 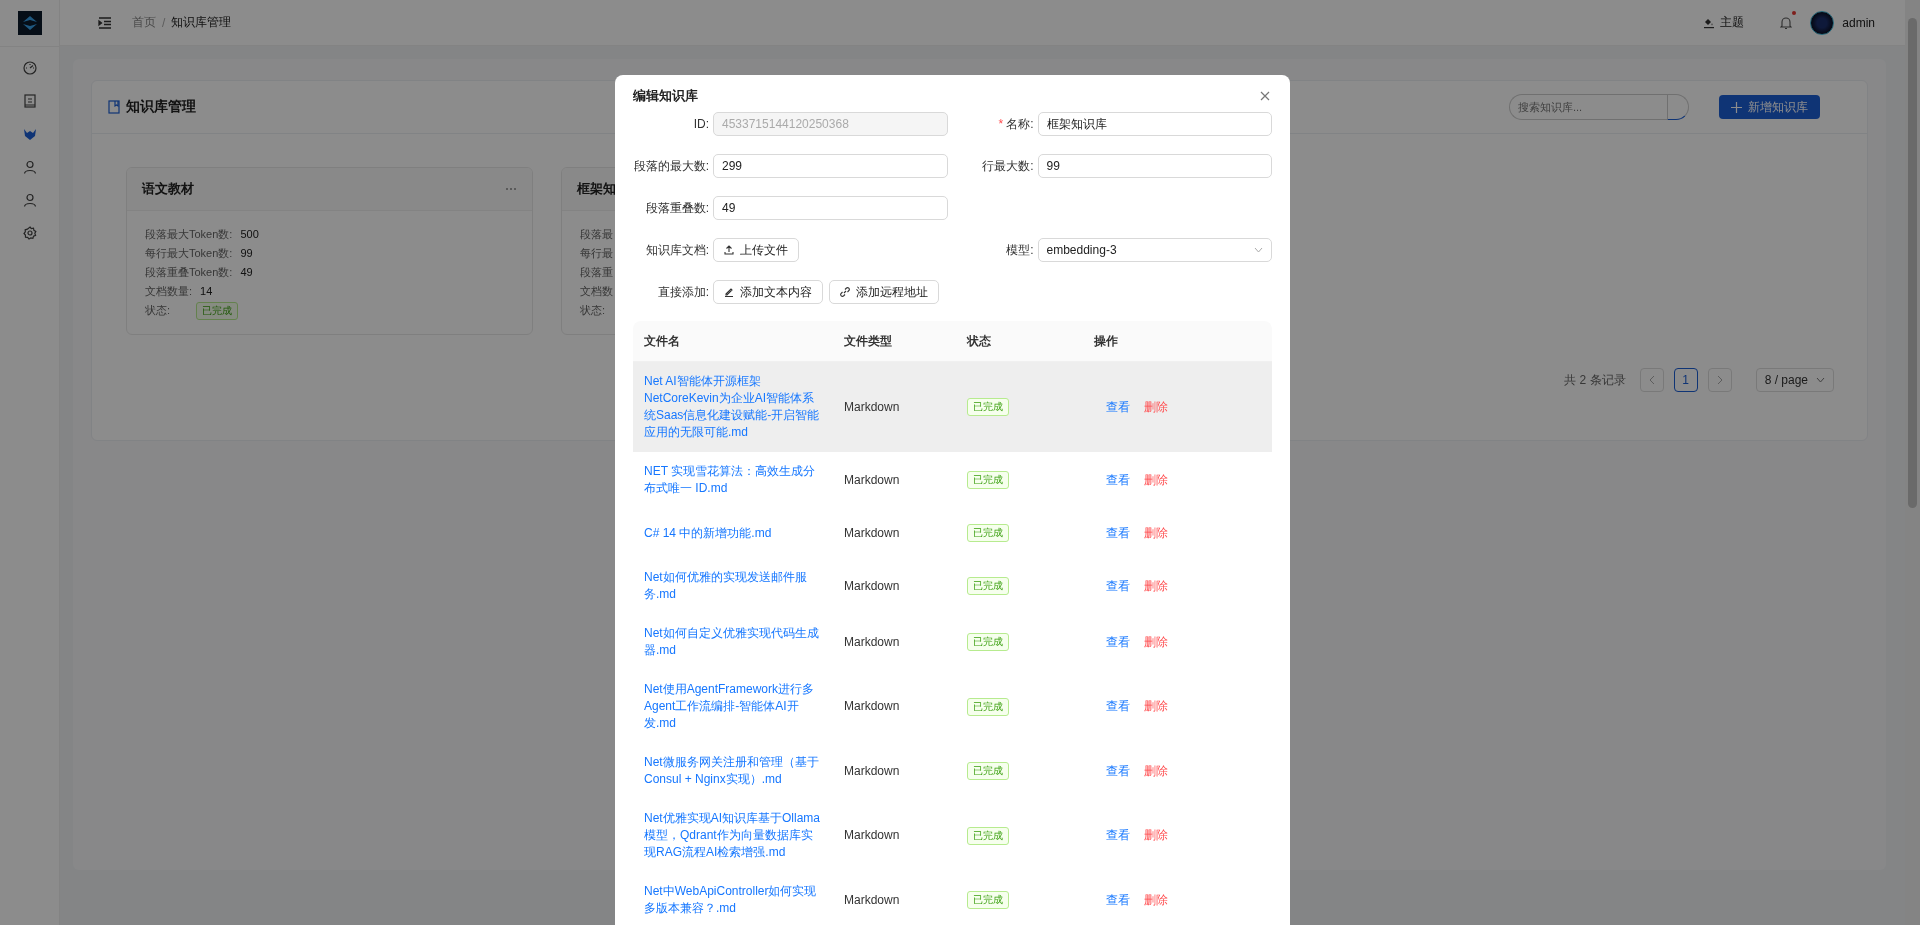 What do you see at coordinates (1015, 124) in the screenshot?
I see `form-label: * 名称:` at bounding box center [1015, 124].